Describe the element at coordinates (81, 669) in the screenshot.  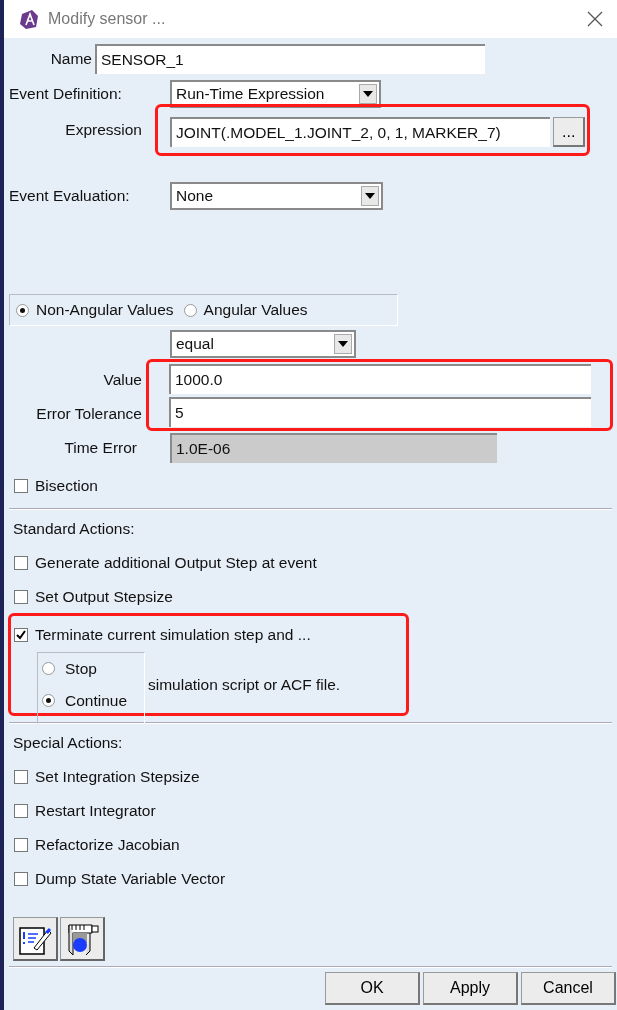
I see `radio-label: Stop` at that location.